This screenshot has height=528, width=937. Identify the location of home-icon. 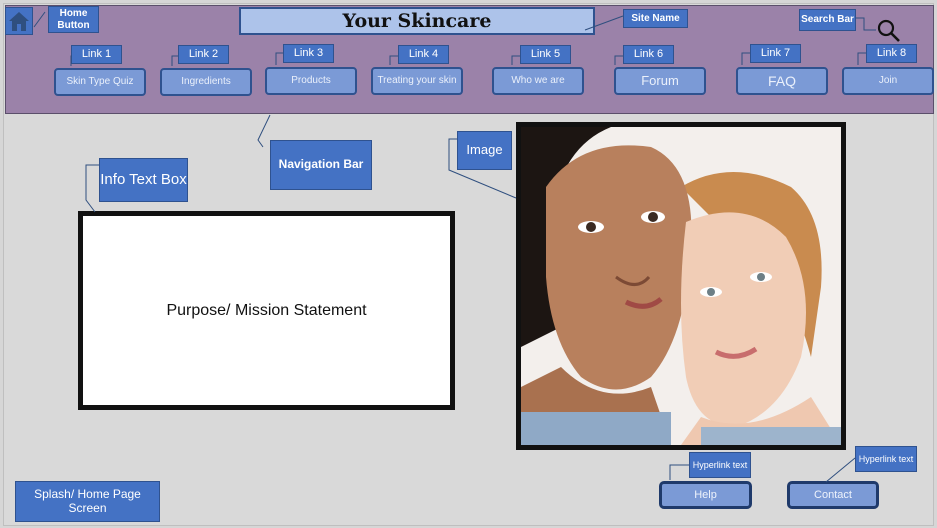
(19, 21).